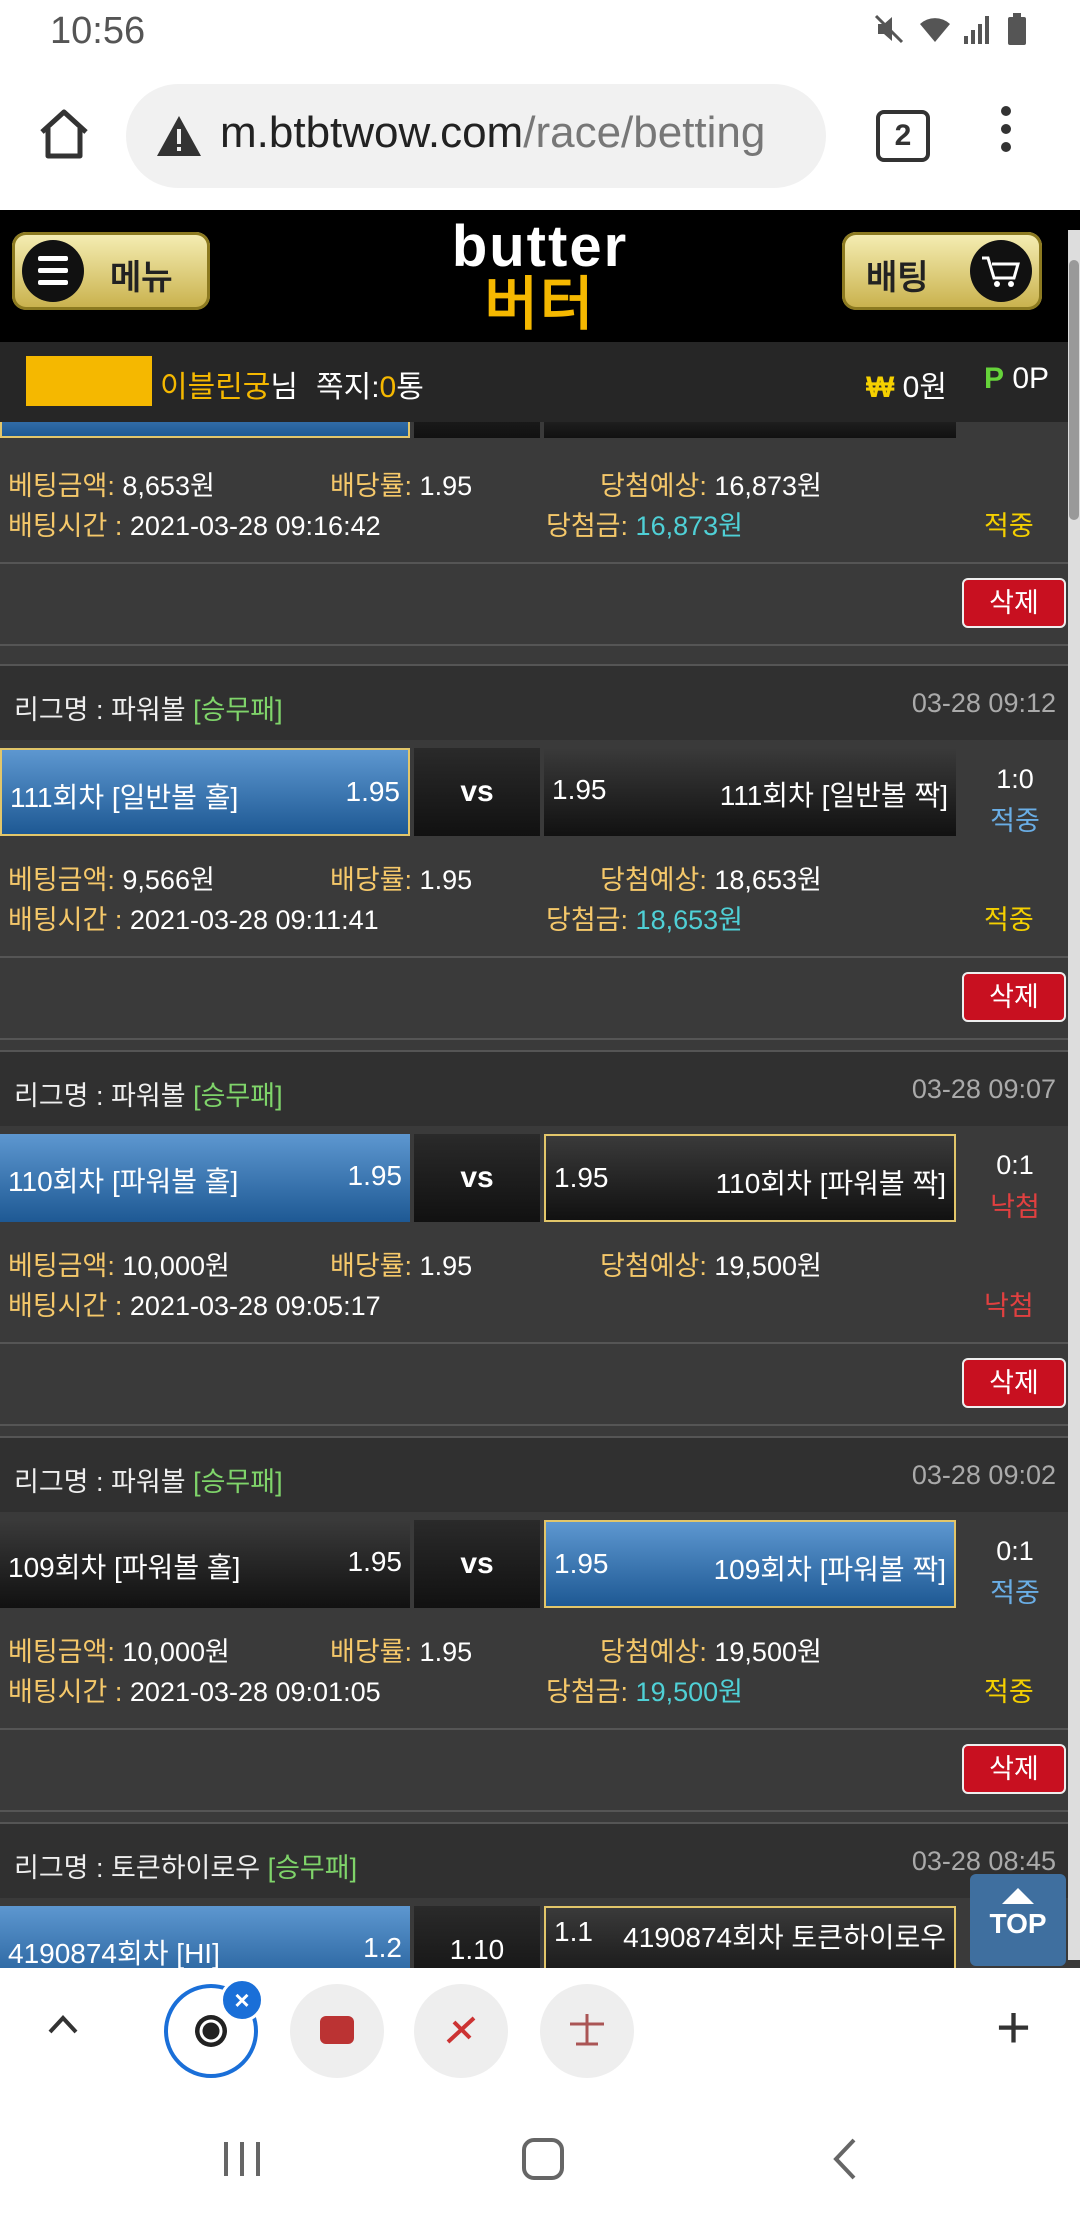 The height and width of the screenshot is (2220, 1080). What do you see at coordinates (1006, 136) in the screenshot?
I see `more-options-icon` at bounding box center [1006, 136].